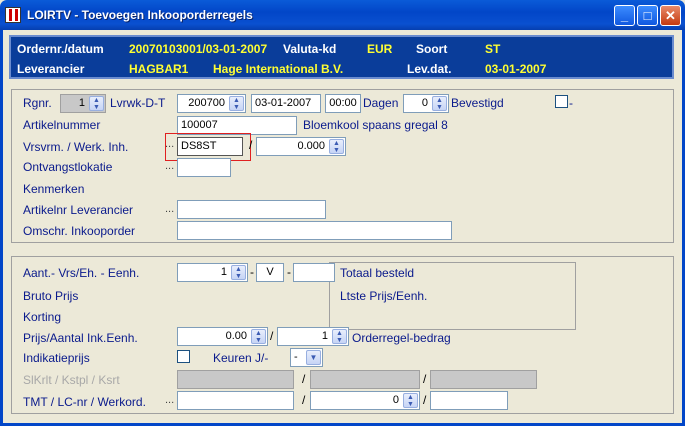  What do you see at coordinates (84, 402) in the screenshot?
I see `tmt-label: TMT / LC-nr / Werkord.` at bounding box center [84, 402].